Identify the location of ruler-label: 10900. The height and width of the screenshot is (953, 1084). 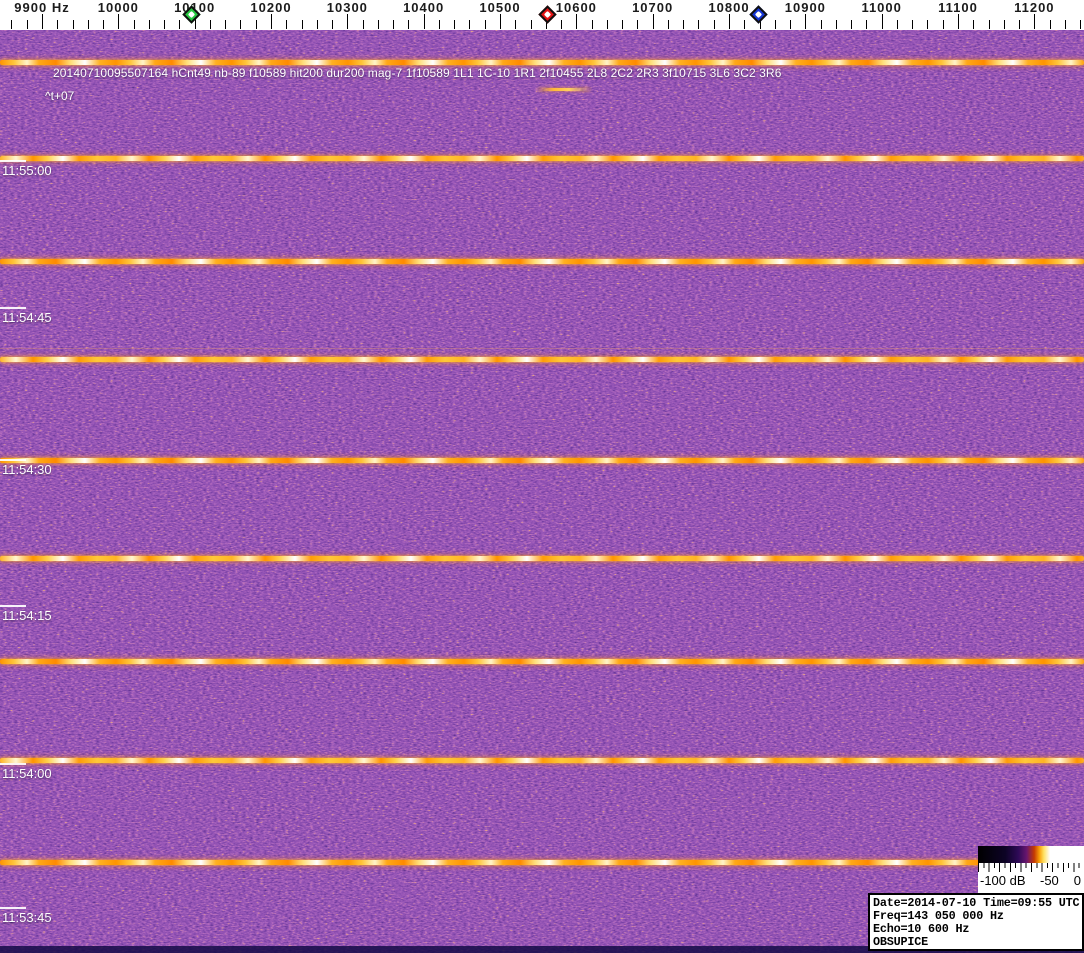
(805, 7).